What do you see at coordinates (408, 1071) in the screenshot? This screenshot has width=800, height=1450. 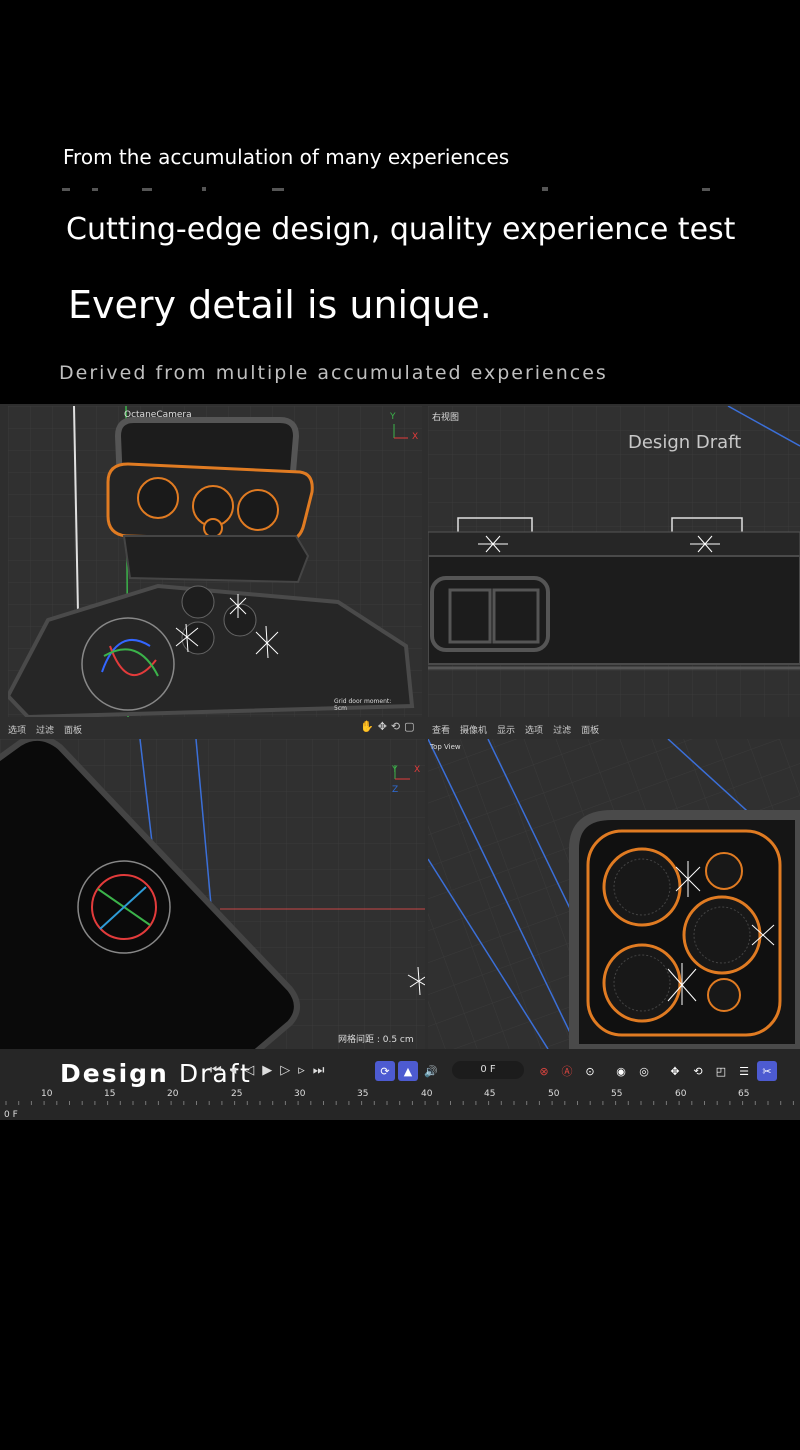 I see `key-mode-icon: ▲` at bounding box center [408, 1071].